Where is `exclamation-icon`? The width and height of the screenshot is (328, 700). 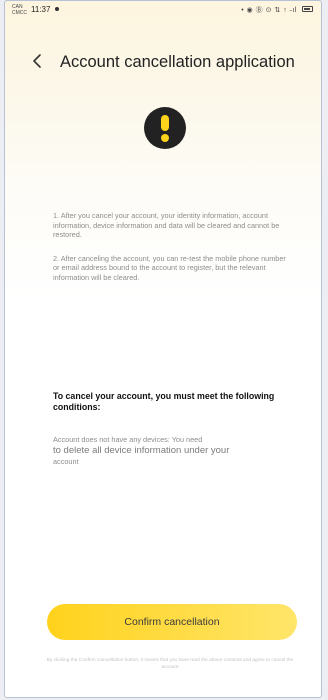
exclamation-icon is located at coordinates (165, 128).